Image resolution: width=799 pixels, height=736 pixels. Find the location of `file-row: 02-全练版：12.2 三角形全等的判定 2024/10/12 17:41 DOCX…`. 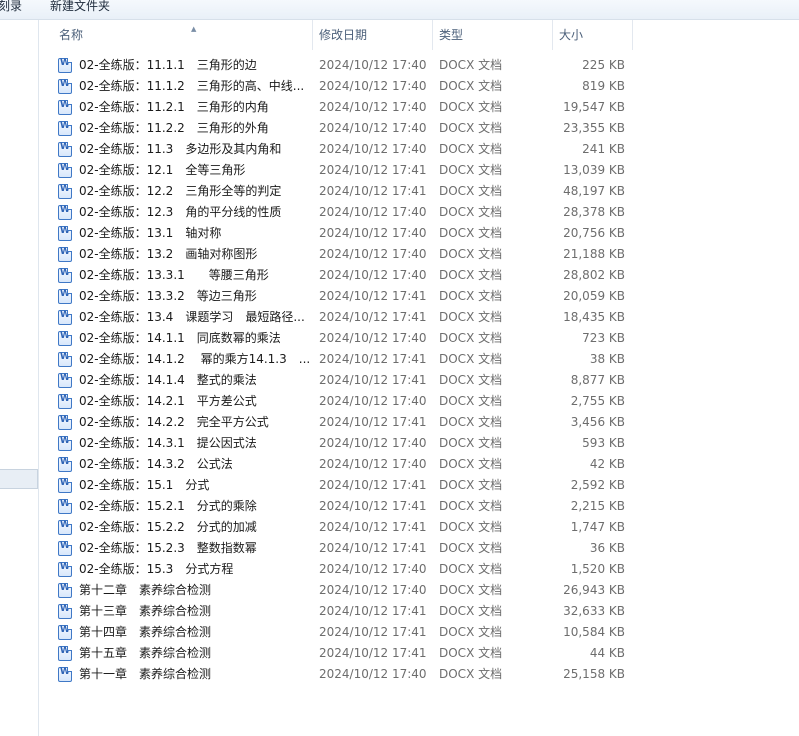

file-row: 02-全练版：12.2 三角形全等的判定 2024/10/12 17:41 DOCX… is located at coordinates (419, 191).